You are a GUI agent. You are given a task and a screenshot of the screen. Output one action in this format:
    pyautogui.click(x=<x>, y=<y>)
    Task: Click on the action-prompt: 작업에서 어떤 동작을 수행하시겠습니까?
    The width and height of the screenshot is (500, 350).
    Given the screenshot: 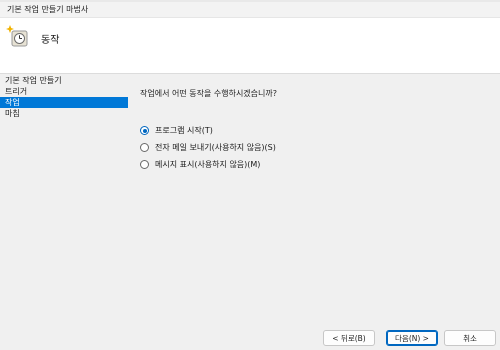 What is the action you would take?
    pyautogui.click(x=208, y=93)
    